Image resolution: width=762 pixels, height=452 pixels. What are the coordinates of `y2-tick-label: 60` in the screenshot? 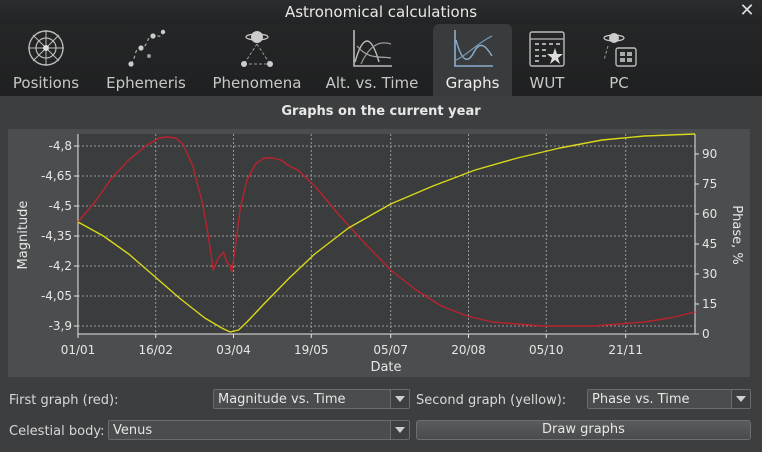 It's located at (709, 214).